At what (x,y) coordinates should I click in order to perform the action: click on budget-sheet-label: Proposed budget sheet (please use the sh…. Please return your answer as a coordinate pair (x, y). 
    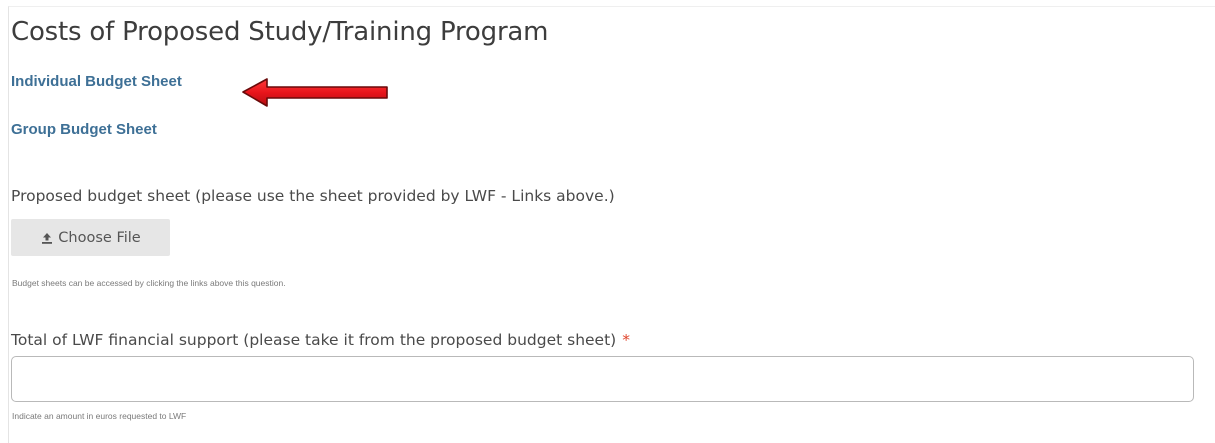
    Looking at the image, I should click on (313, 196).